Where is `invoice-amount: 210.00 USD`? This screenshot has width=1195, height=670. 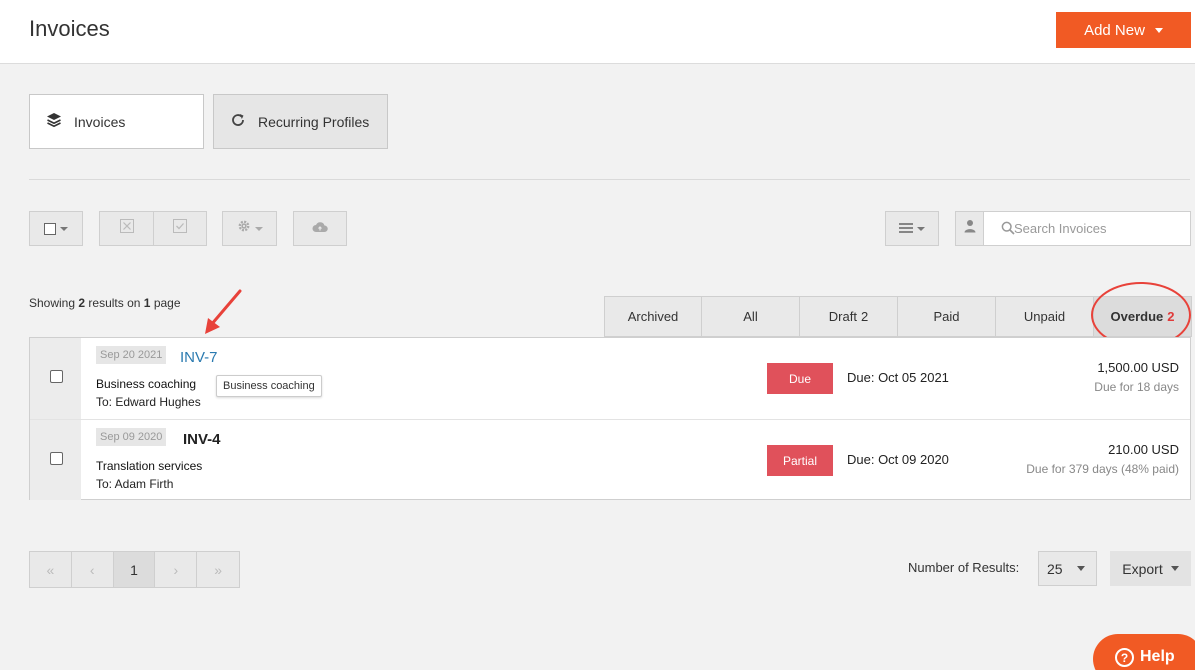
invoice-amount: 210.00 USD is located at coordinates (1143, 449).